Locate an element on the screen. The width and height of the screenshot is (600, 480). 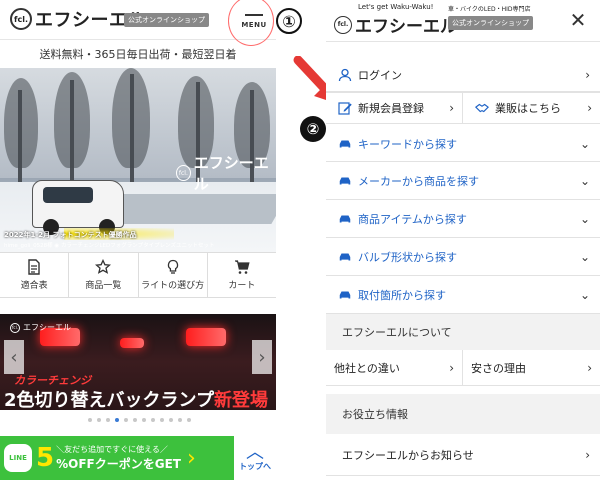
carousel-next-button: › is located at coordinates (262, 357).